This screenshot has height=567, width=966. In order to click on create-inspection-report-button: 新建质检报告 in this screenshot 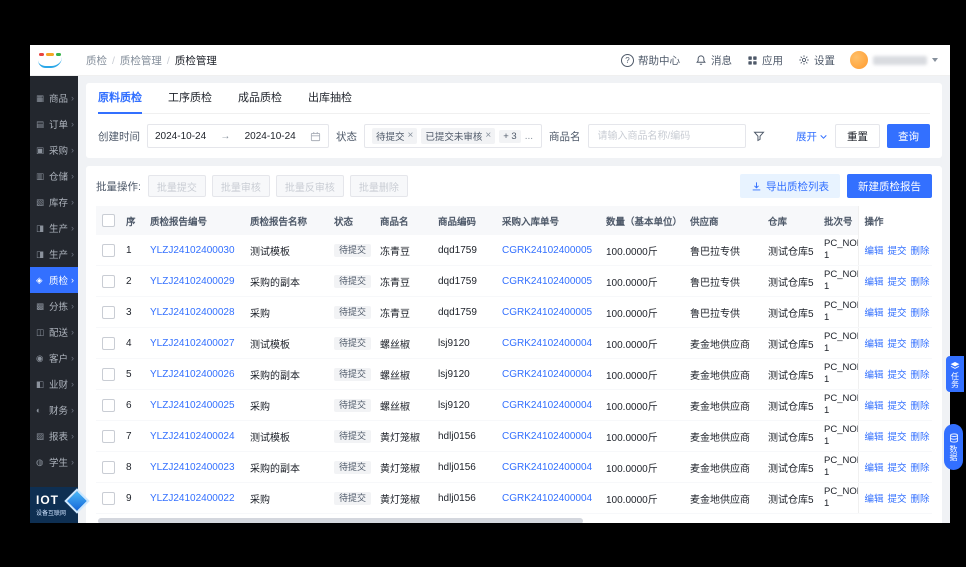, I will do `click(889, 186)`.